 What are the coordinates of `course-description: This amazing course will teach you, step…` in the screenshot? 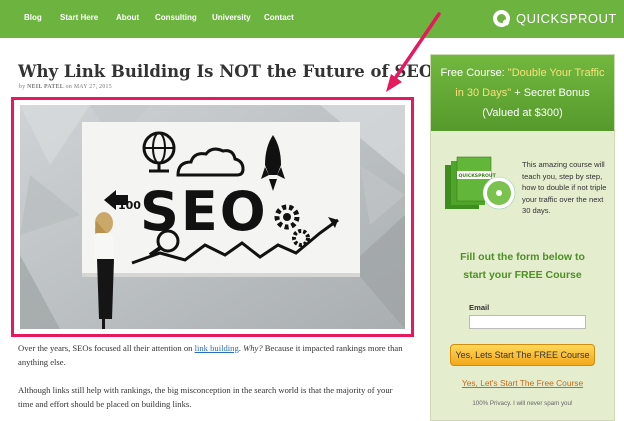 It's located at (564, 188).